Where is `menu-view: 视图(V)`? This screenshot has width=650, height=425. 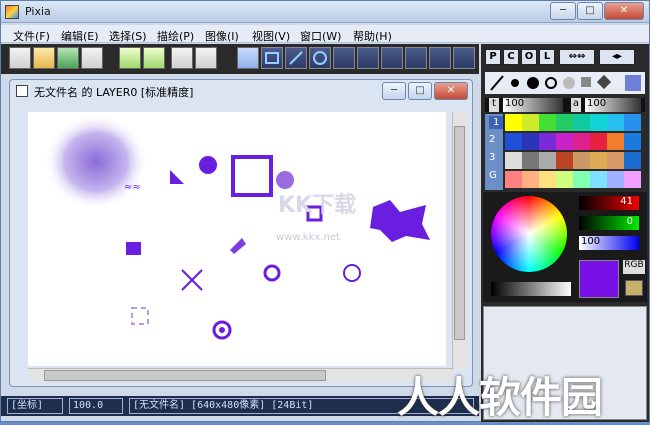 menu-view: 视图(V) is located at coordinates (271, 36).